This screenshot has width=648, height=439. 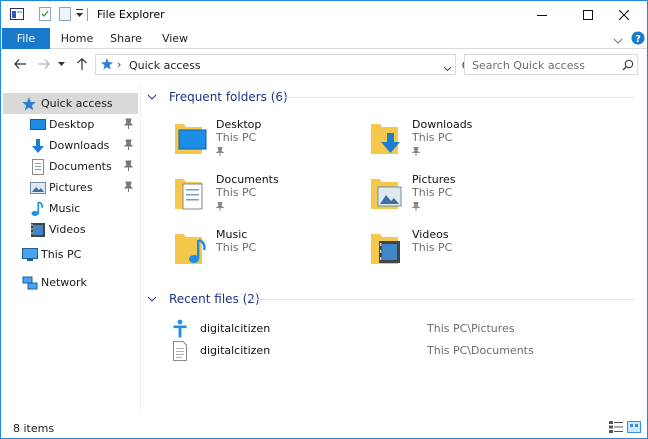 I want to click on search-icon, so click(x=628, y=66).